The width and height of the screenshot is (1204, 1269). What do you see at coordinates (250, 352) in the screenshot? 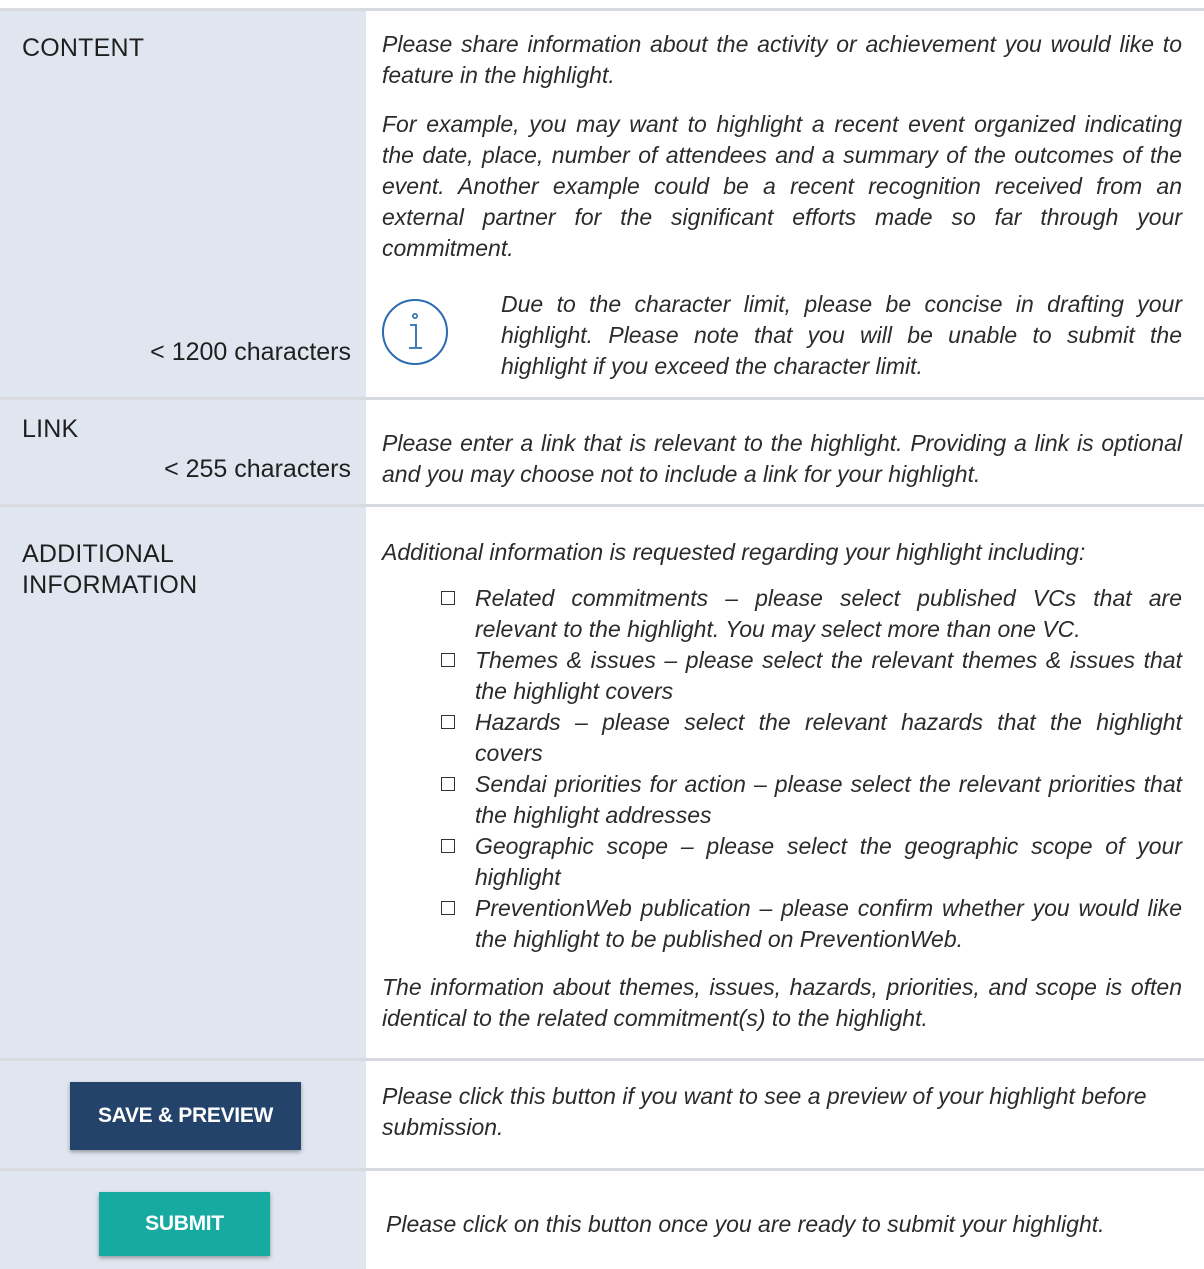
I see `content-char-limit: < 1200 characters` at bounding box center [250, 352].